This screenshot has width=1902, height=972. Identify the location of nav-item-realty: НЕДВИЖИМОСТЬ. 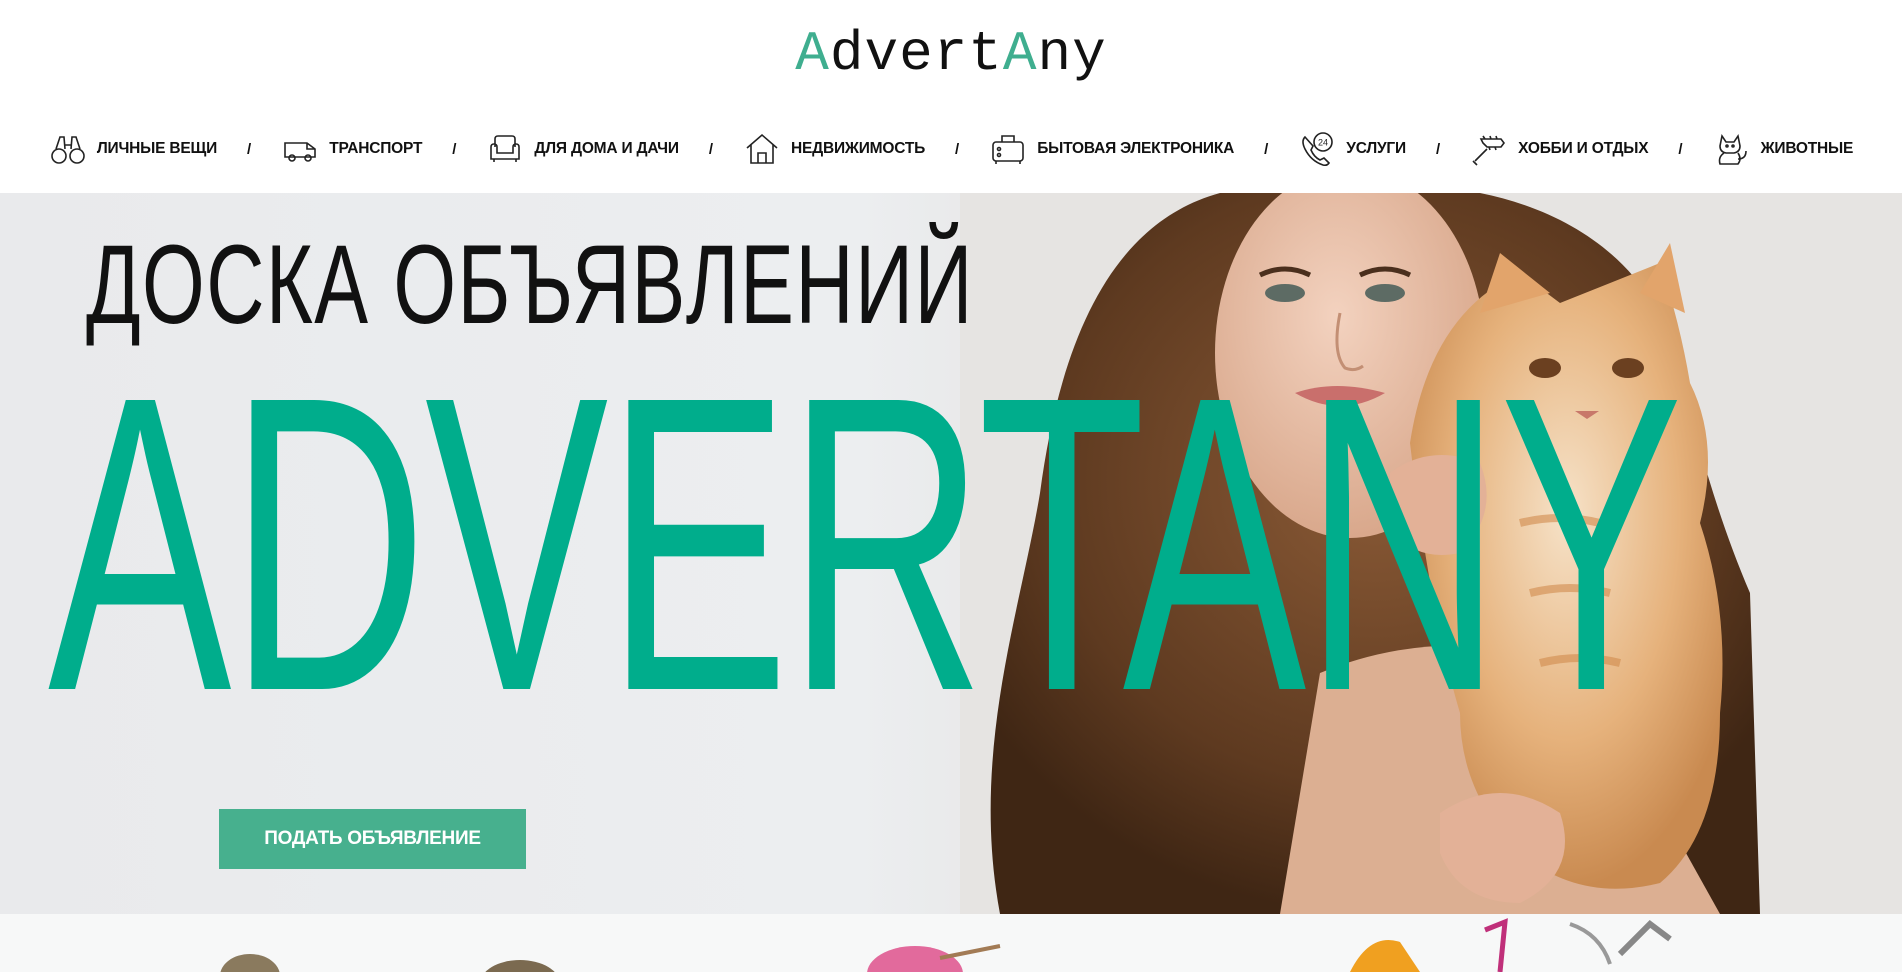
(834, 149).